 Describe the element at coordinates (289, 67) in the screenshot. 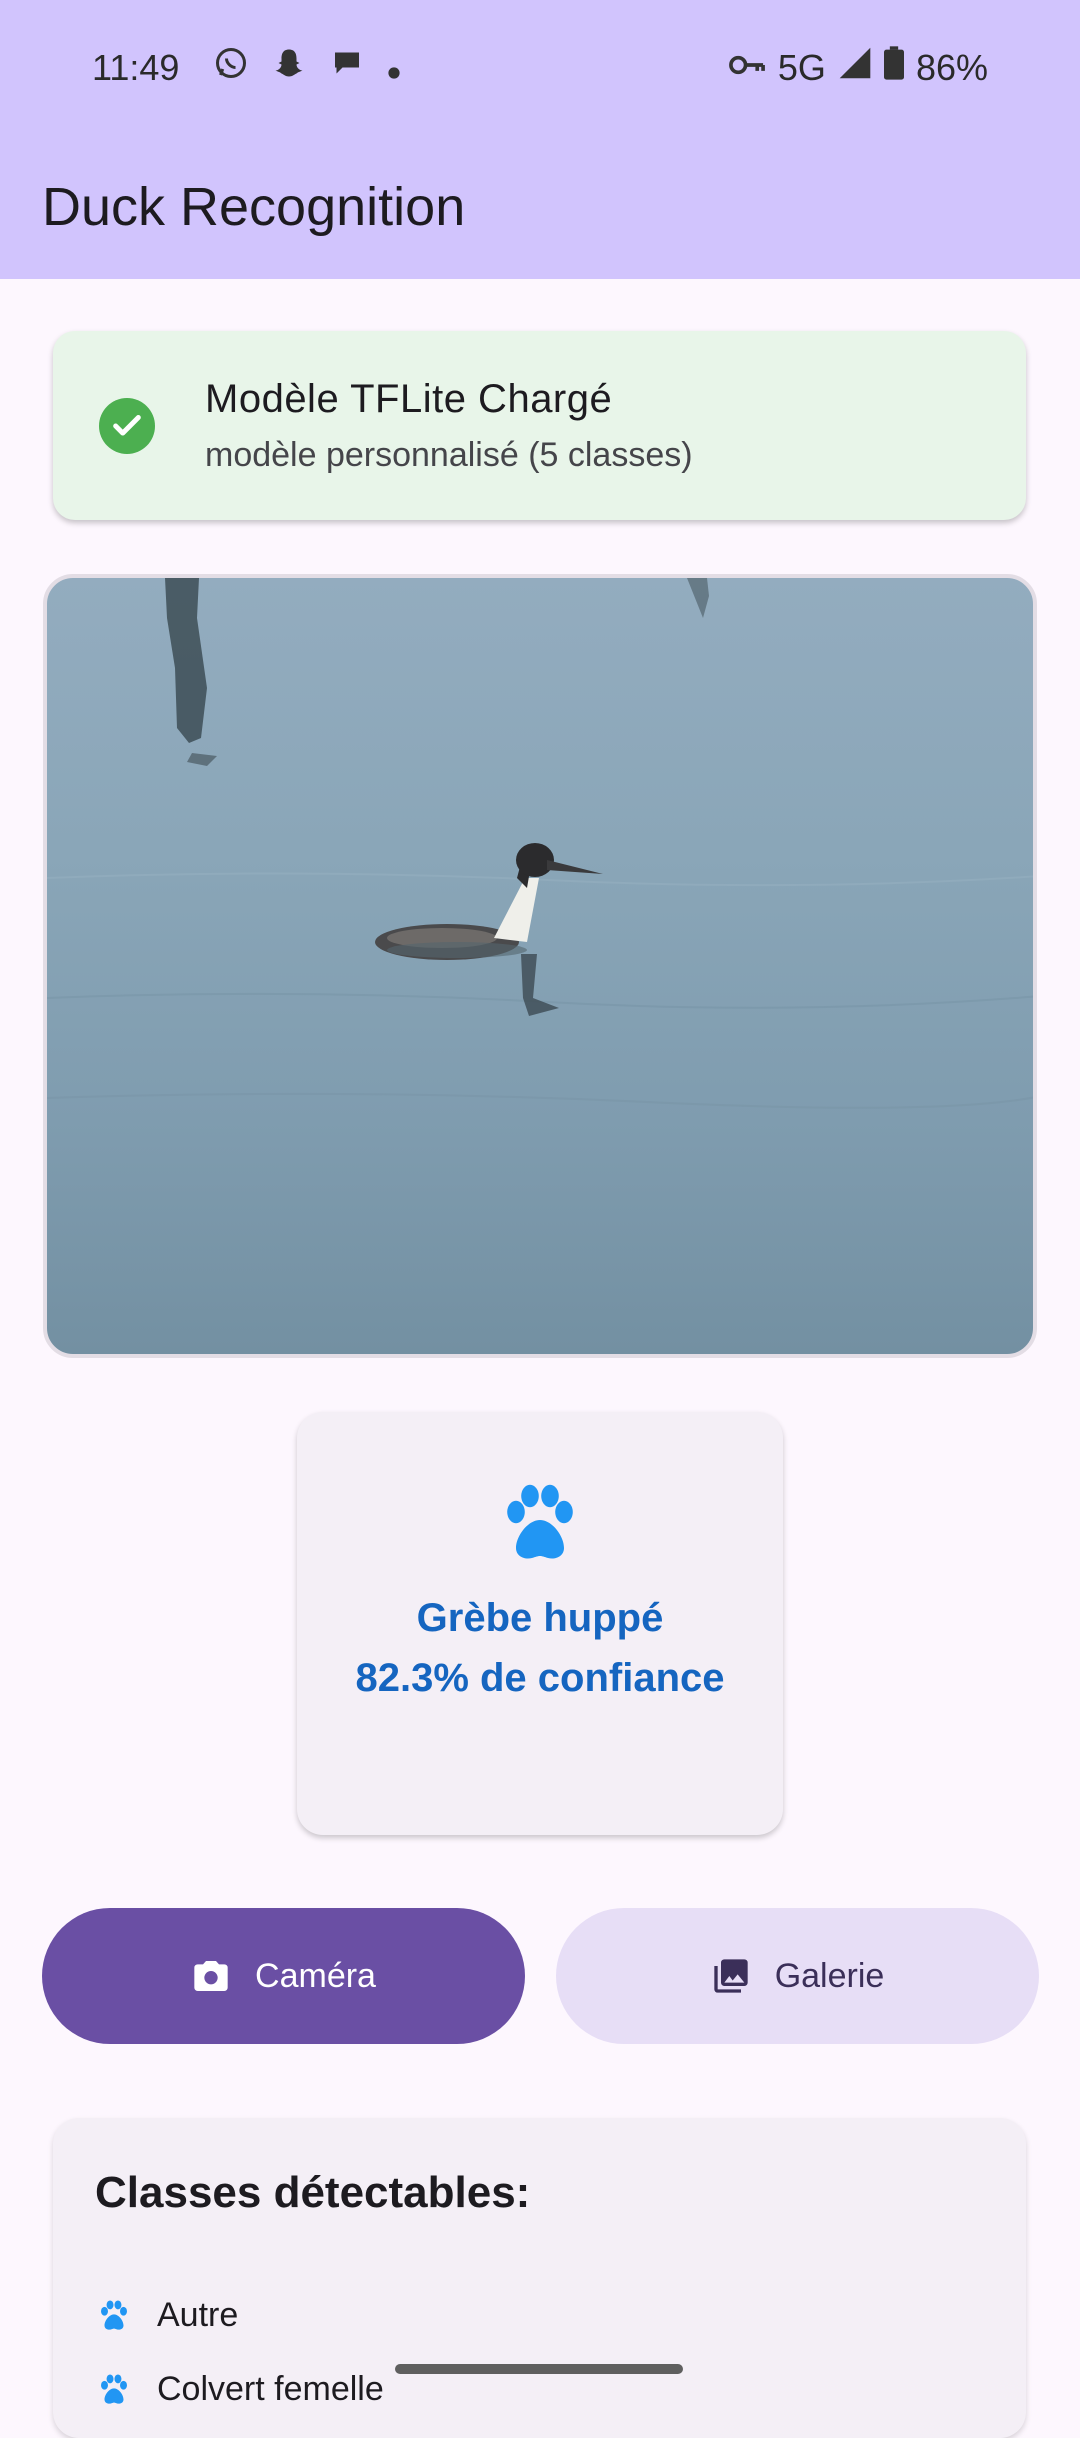

I see `snapchat-icon` at that location.